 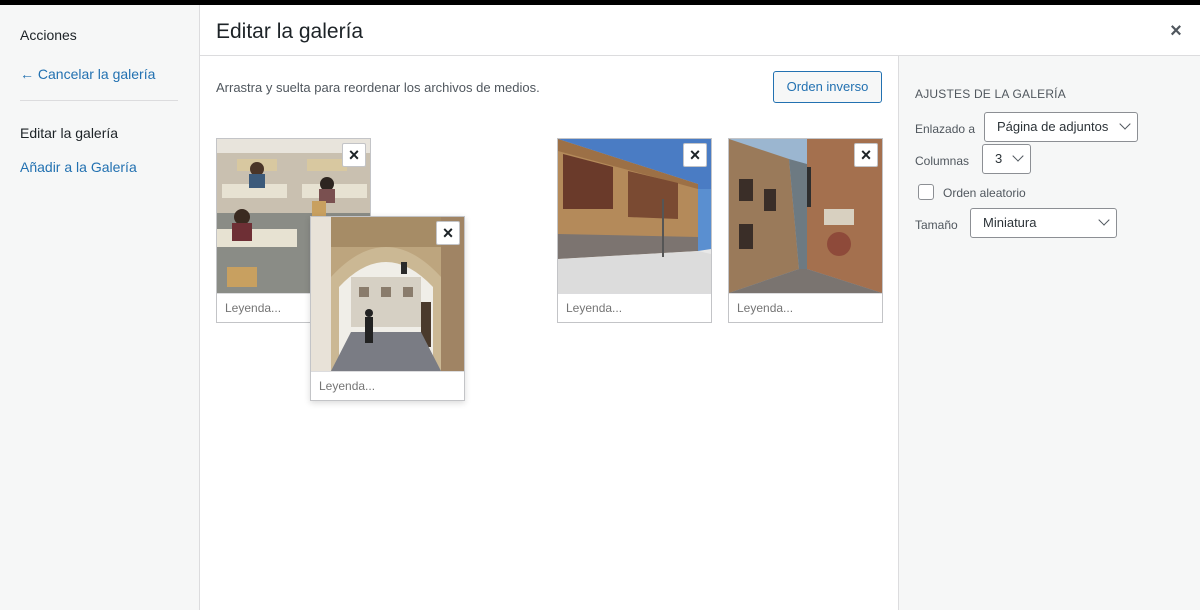 I want to click on menu-heading: Acciones, so click(x=48, y=35).